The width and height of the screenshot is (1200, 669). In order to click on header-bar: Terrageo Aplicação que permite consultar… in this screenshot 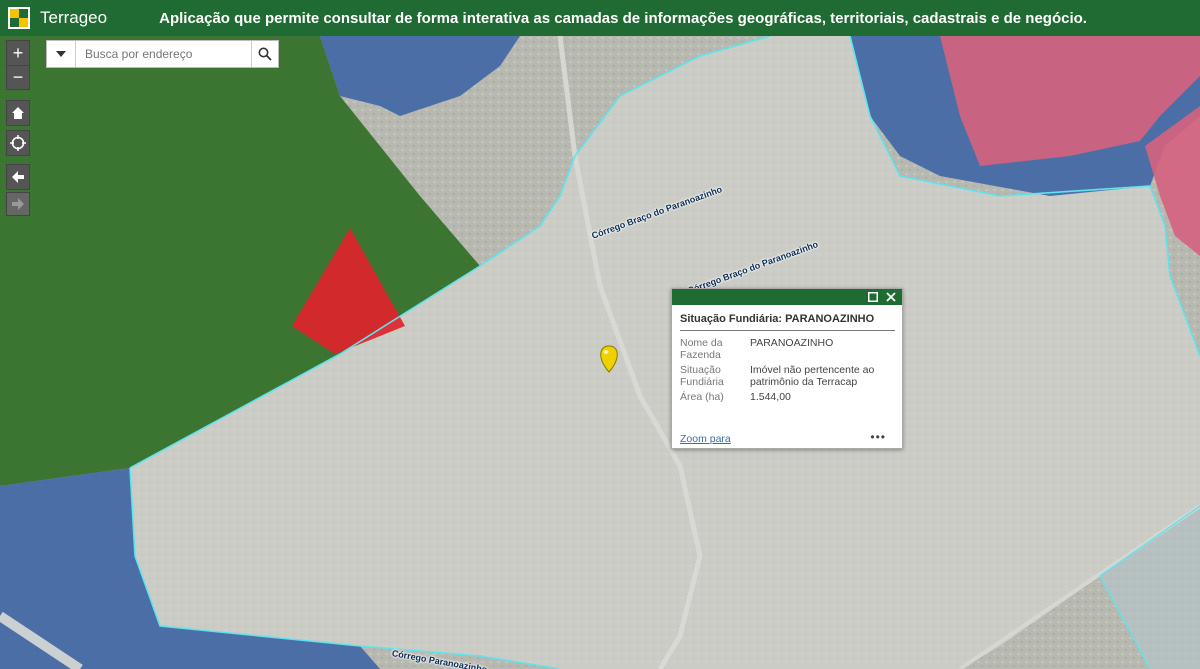, I will do `click(600, 18)`.